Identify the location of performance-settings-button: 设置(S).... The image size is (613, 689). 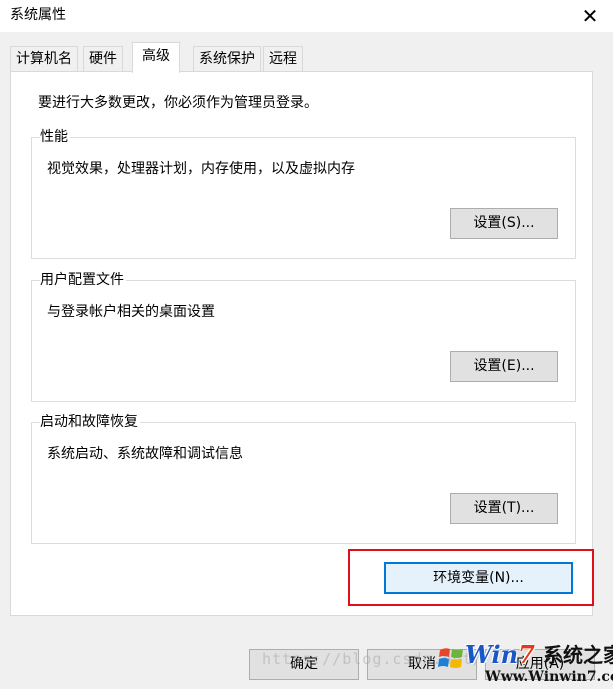
(504, 223).